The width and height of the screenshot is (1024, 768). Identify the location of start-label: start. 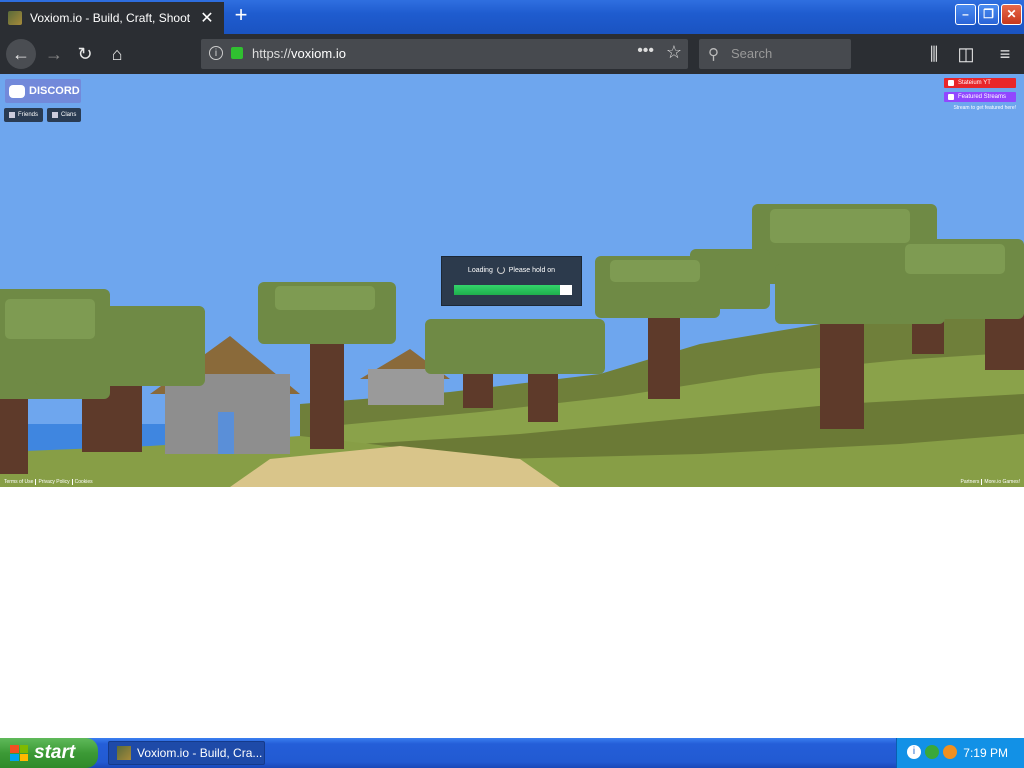
(55, 752).